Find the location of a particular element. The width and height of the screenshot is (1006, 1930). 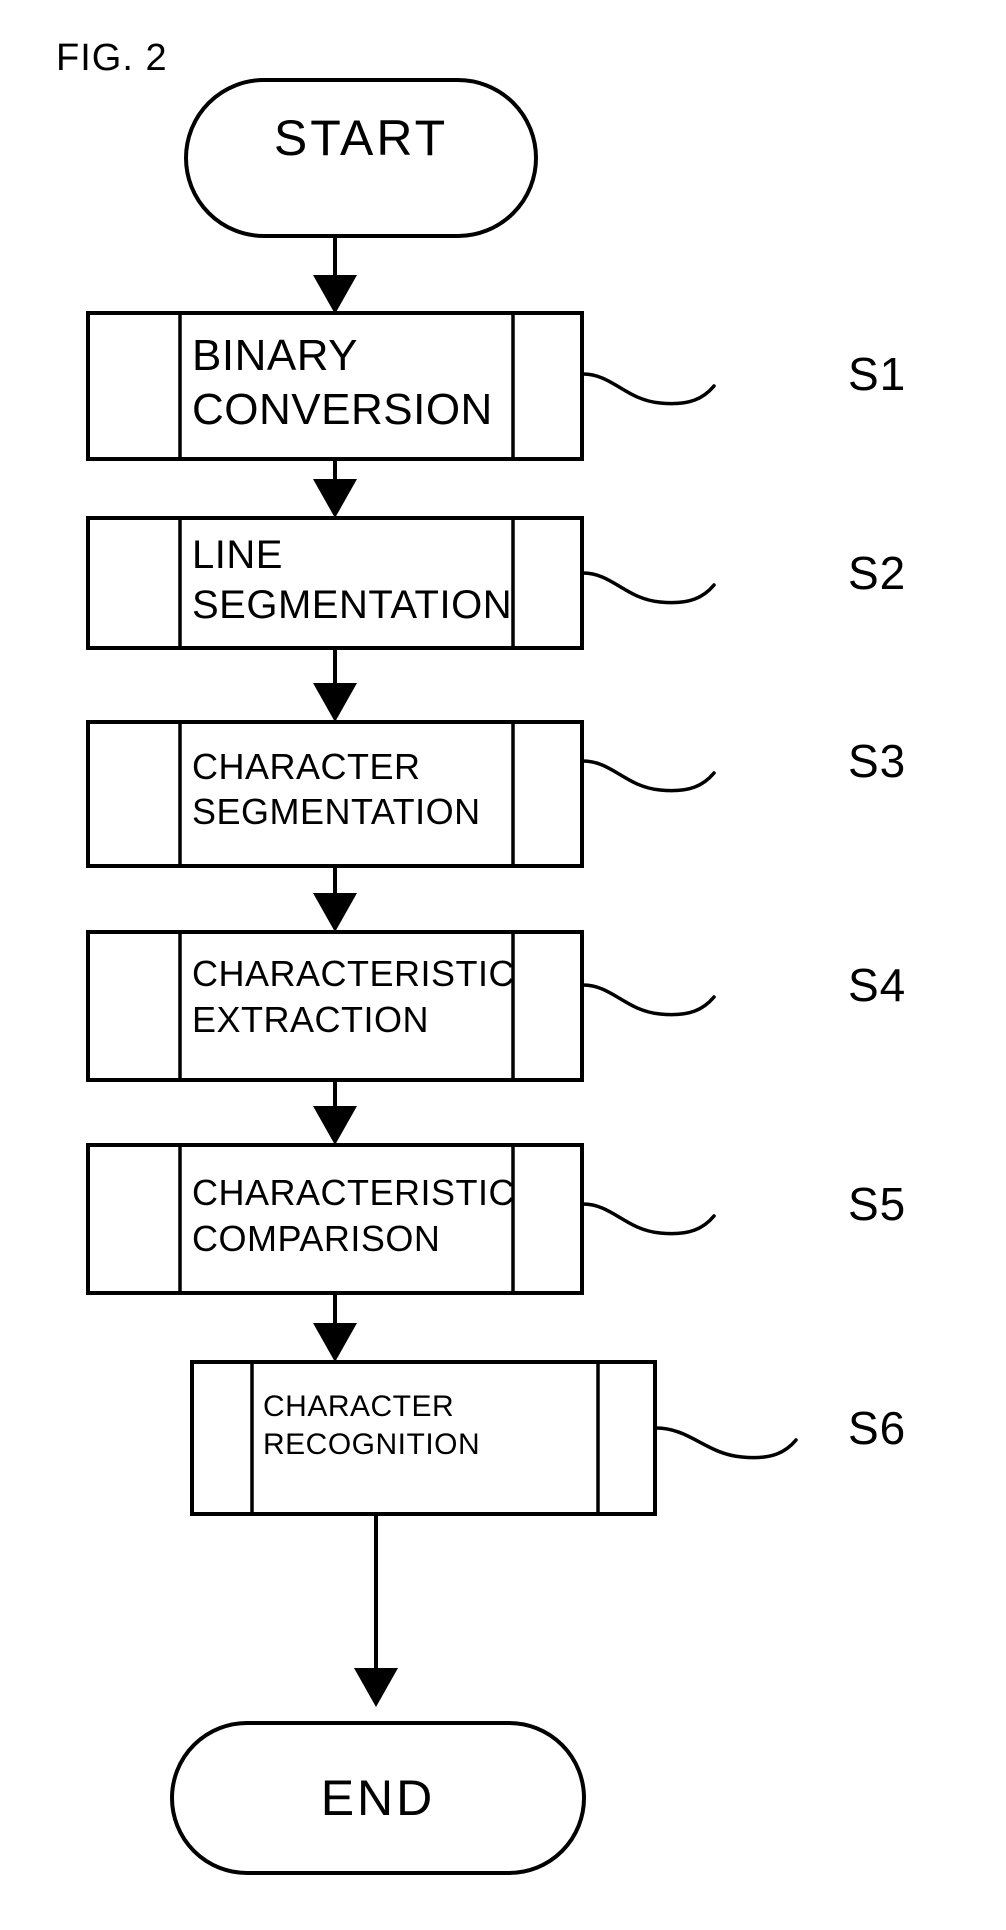

process-box-s3-line1: CHARACTER is located at coordinates (306, 766).